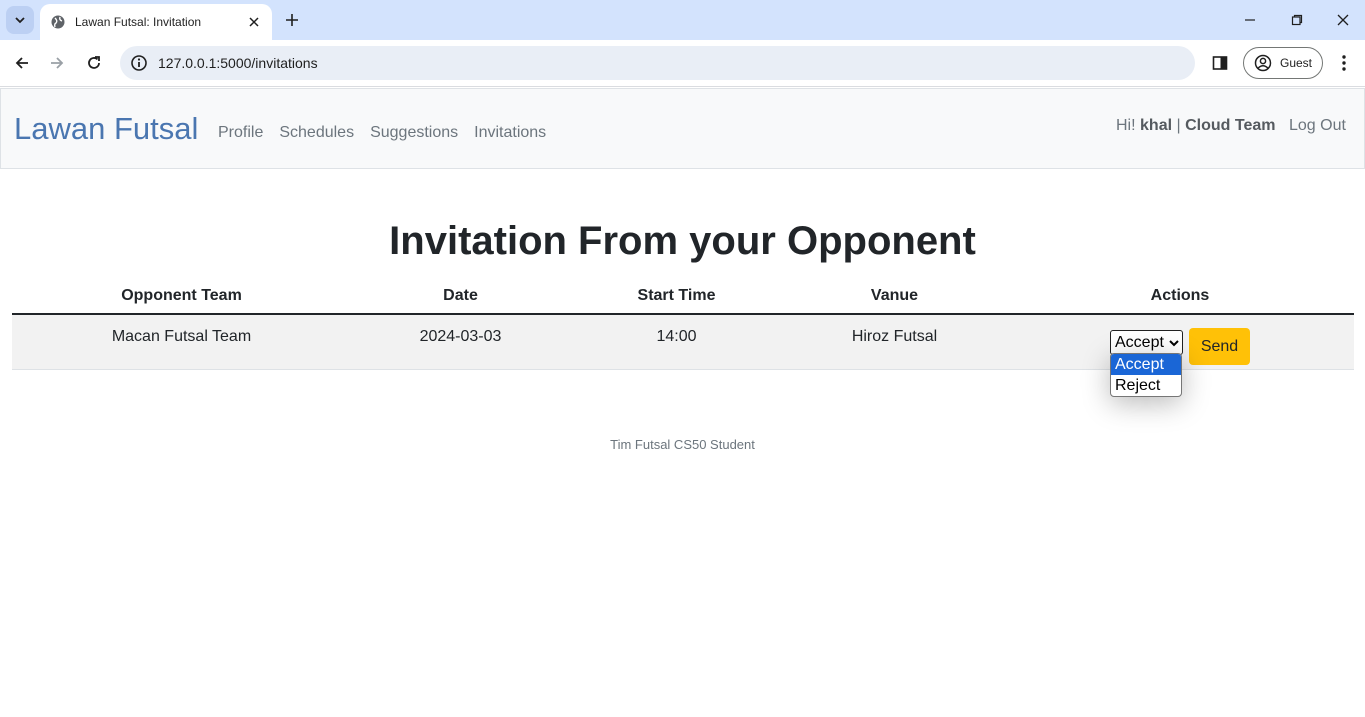 The image size is (1365, 717). Describe the element at coordinates (238, 63) in the screenshot. I see `url-text: 127.0.0.1:5000/invitations` at that location.